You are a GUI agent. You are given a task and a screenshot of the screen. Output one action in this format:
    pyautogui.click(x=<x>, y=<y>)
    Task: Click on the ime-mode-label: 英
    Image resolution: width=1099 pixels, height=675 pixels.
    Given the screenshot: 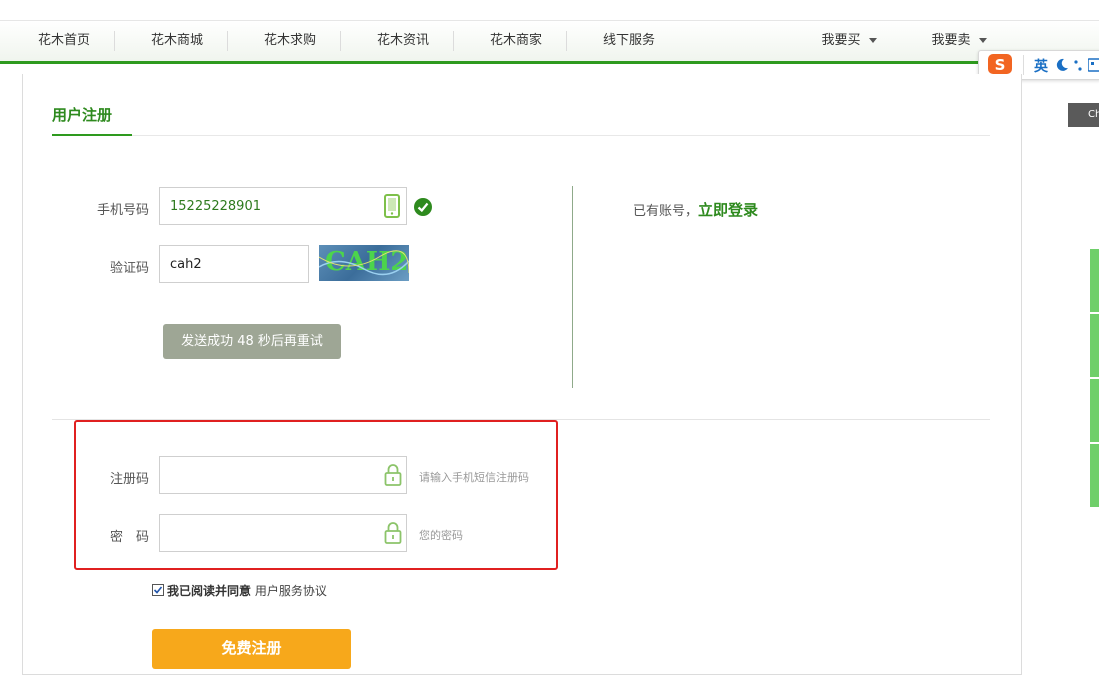 What is the action you would take?
    pyautogui.click(x=1041, y=66)
    